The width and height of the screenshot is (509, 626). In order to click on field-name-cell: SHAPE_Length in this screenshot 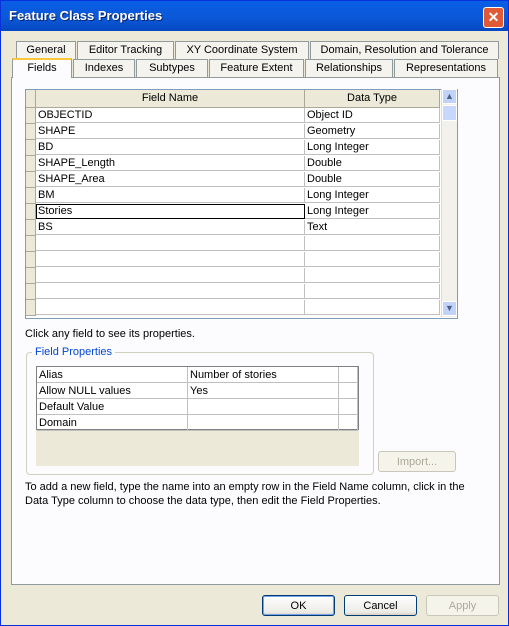, I will do `click(170, 163)`.